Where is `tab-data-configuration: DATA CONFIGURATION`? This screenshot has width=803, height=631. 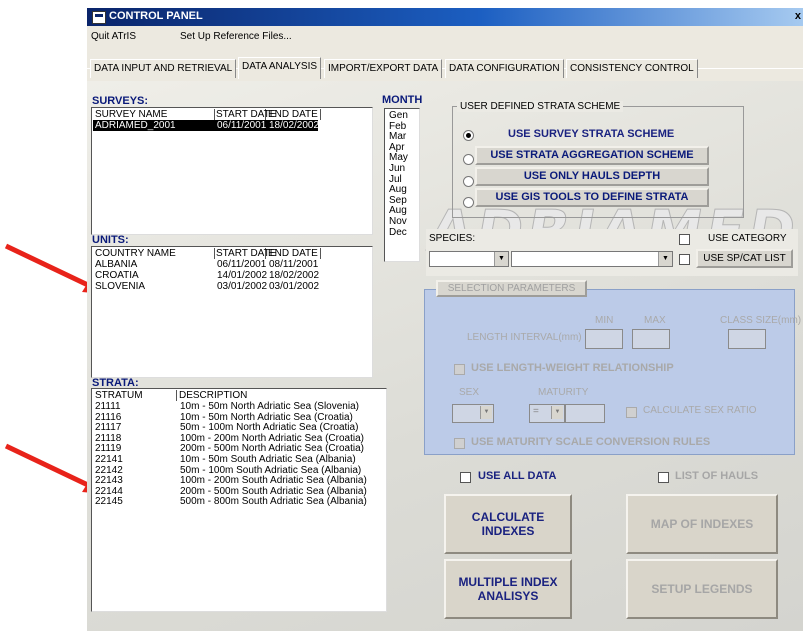
tab-data-configuration: DATA CONFIGURATION is located at coordinates (504, 68).